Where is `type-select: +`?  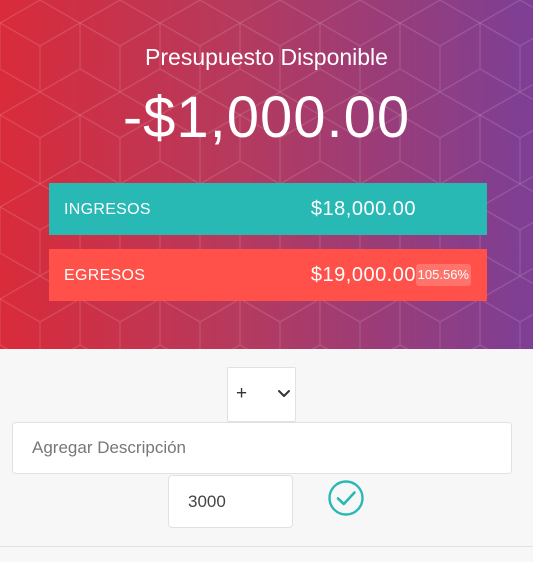
type-select: + is located at coordinates (261, 394).